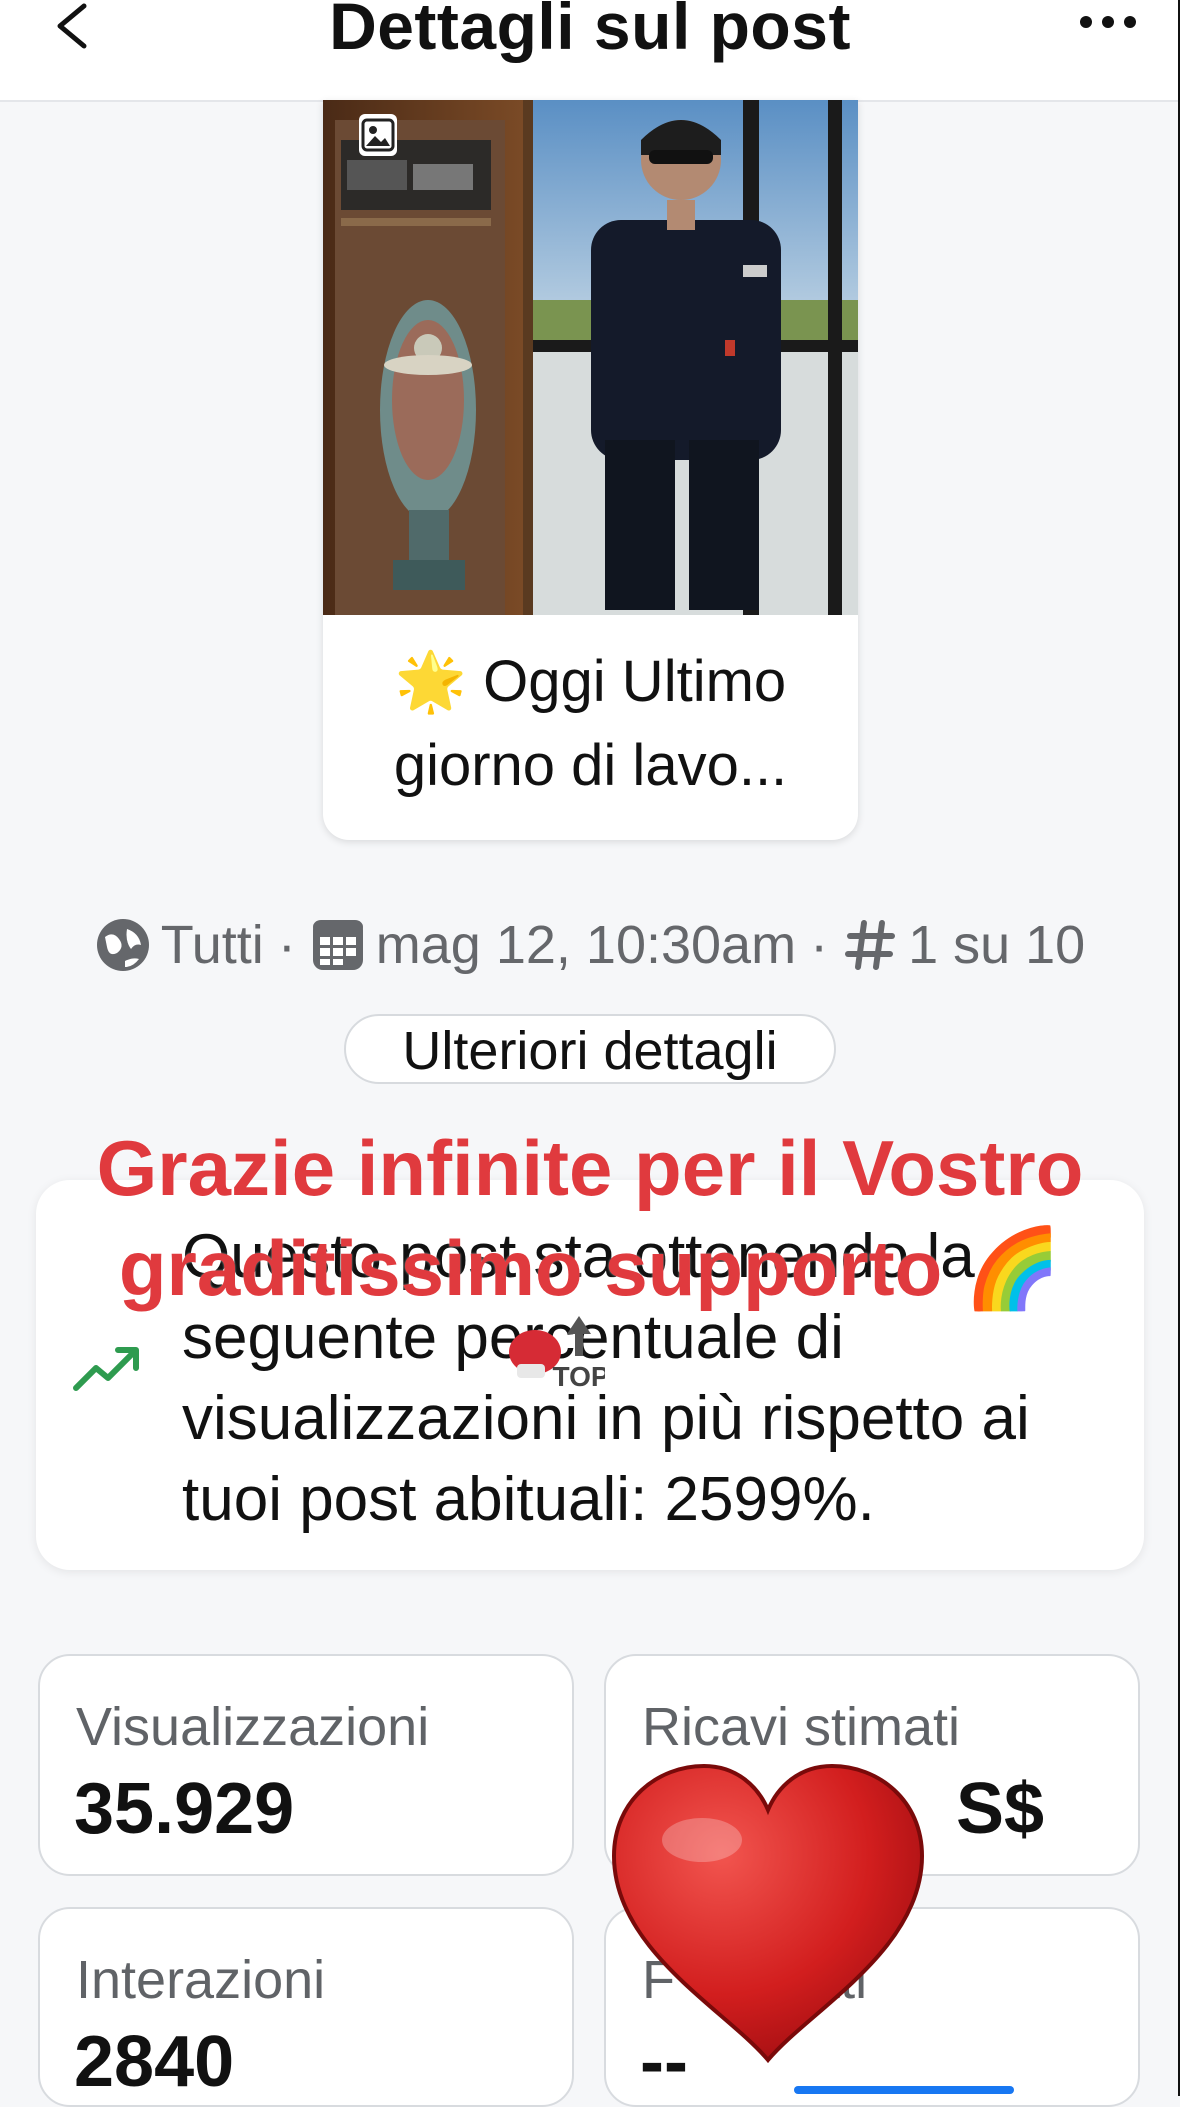 The width and height of the screenshot is (1180, 2107). What do you see at coordinates (557, 1354) in the screenshot?
I see `top-sticker: TOP` at bounding box center [557, 1354].